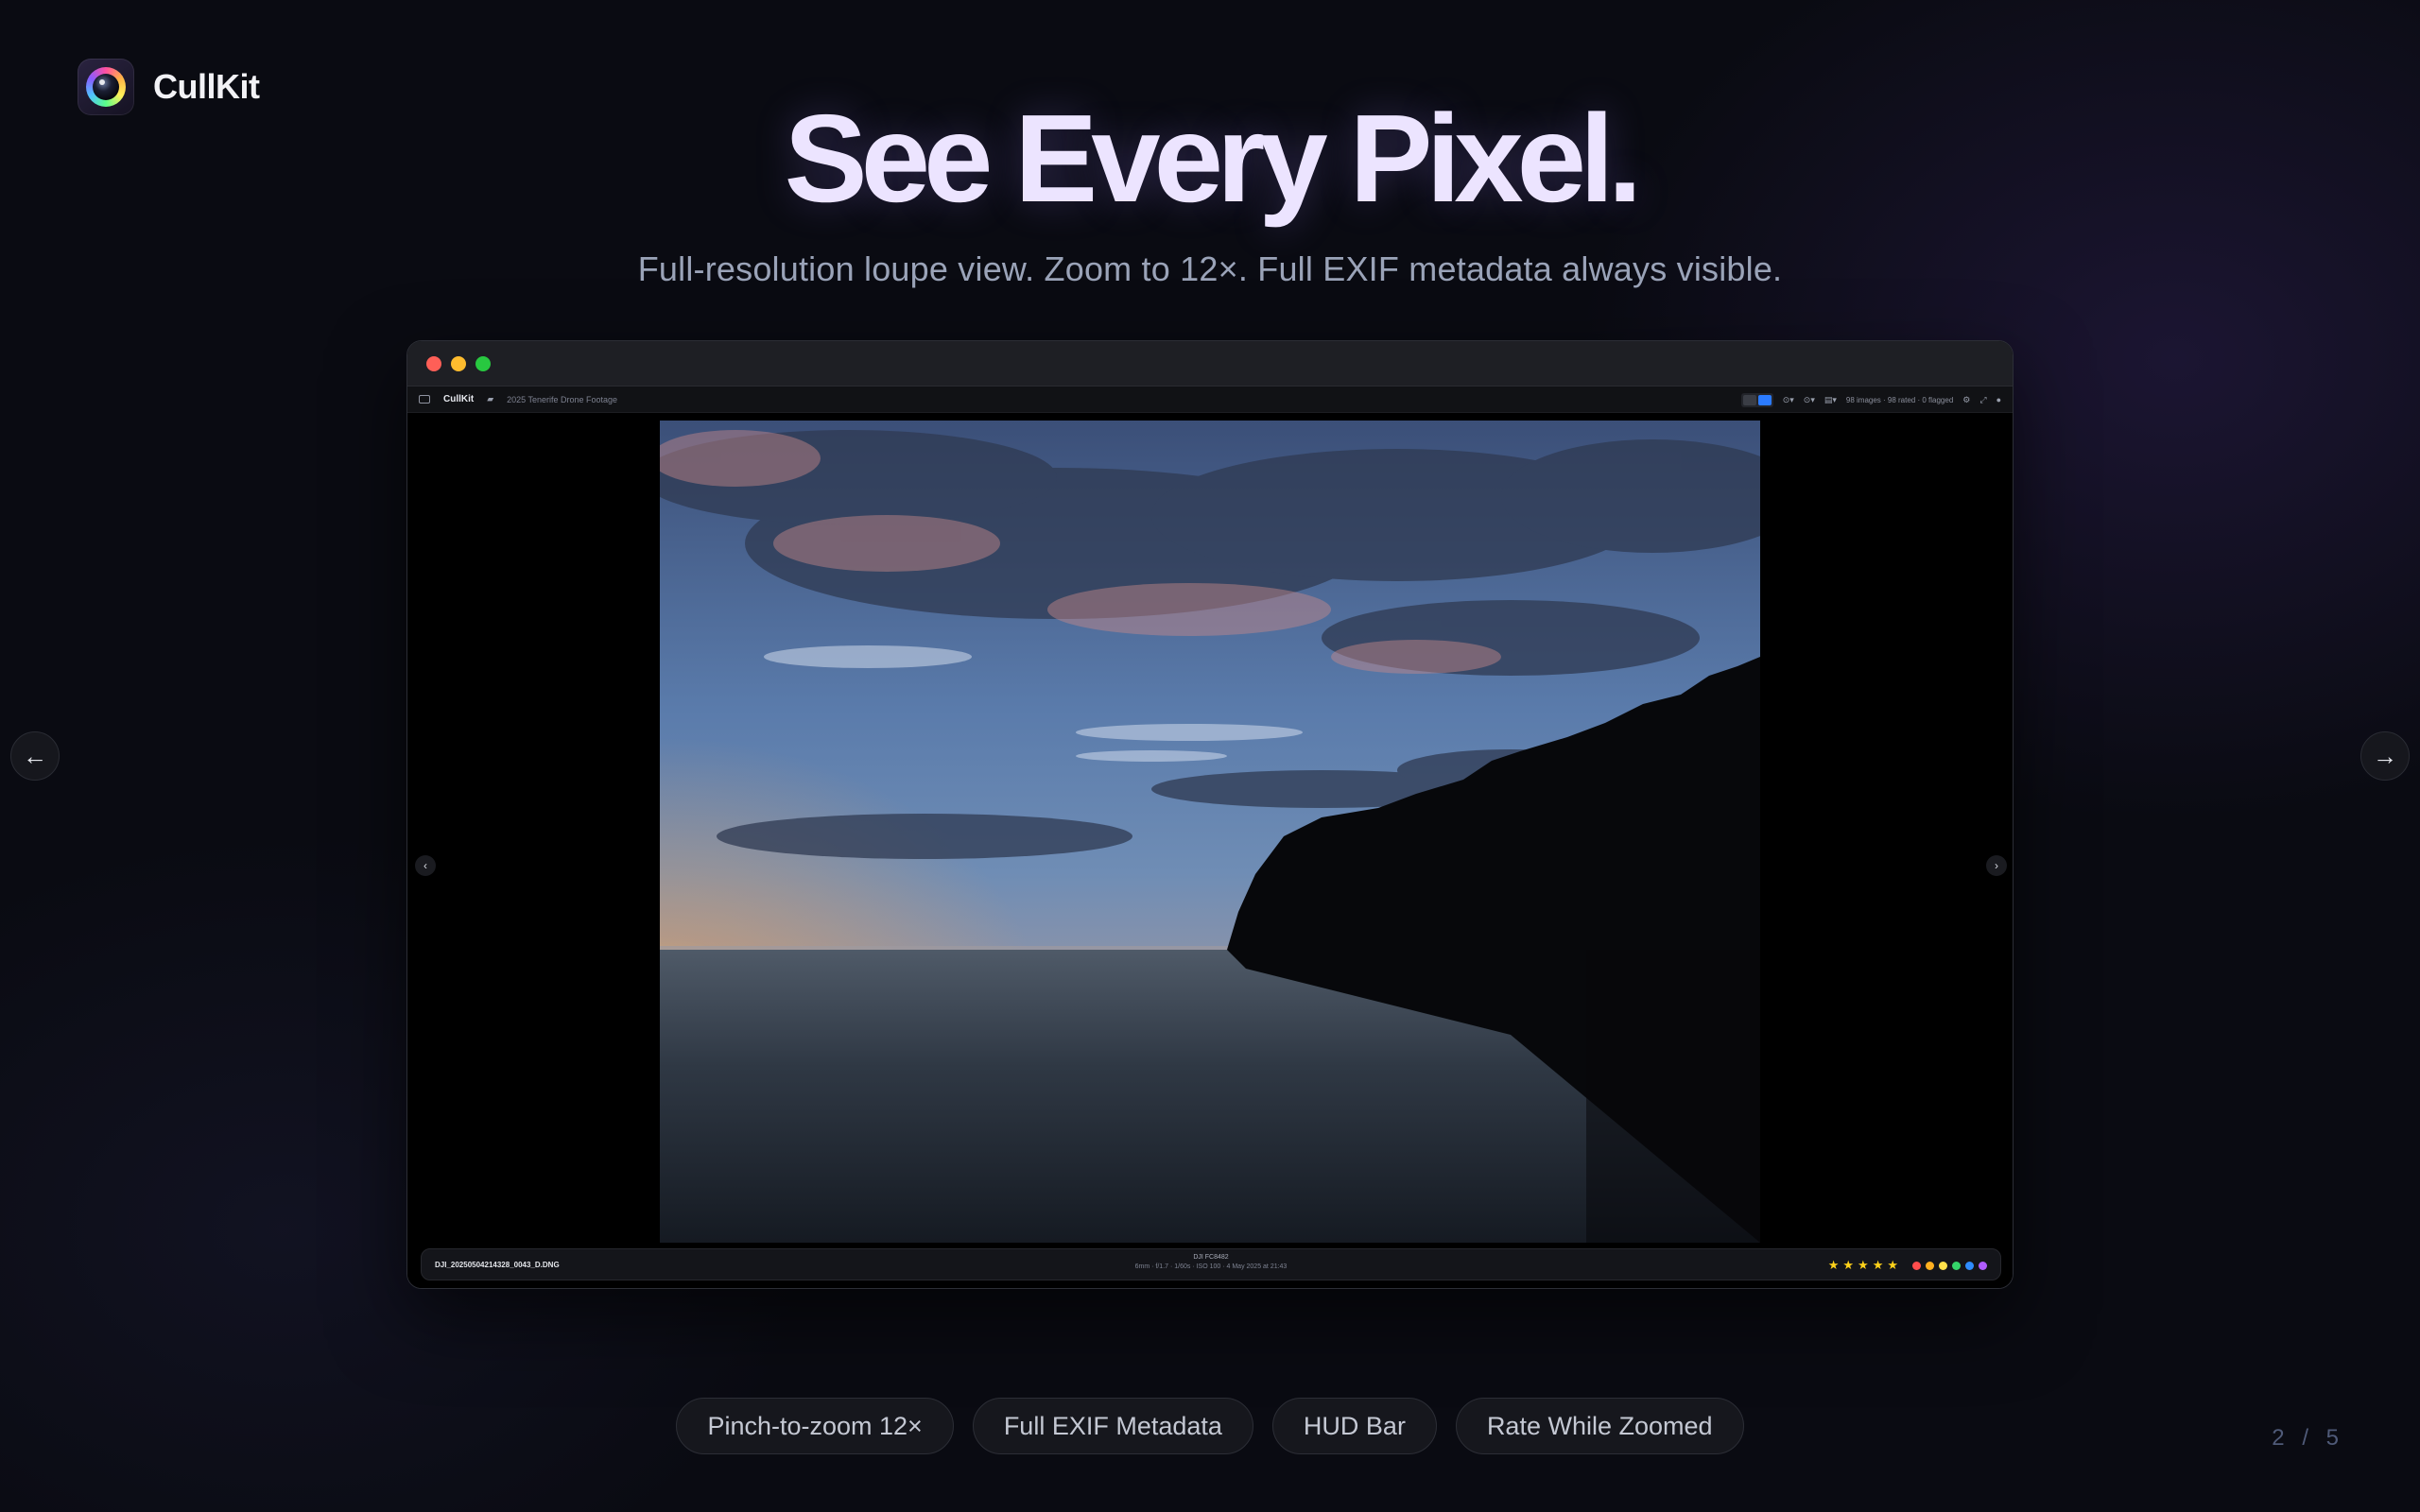 The image size is (2420, 1512). What do you see at coordinates (1112, 1426) in the screenshot?
I see `feature-pill-exif: Full EXIF Metadata` at bounding box center [1112, 1426].